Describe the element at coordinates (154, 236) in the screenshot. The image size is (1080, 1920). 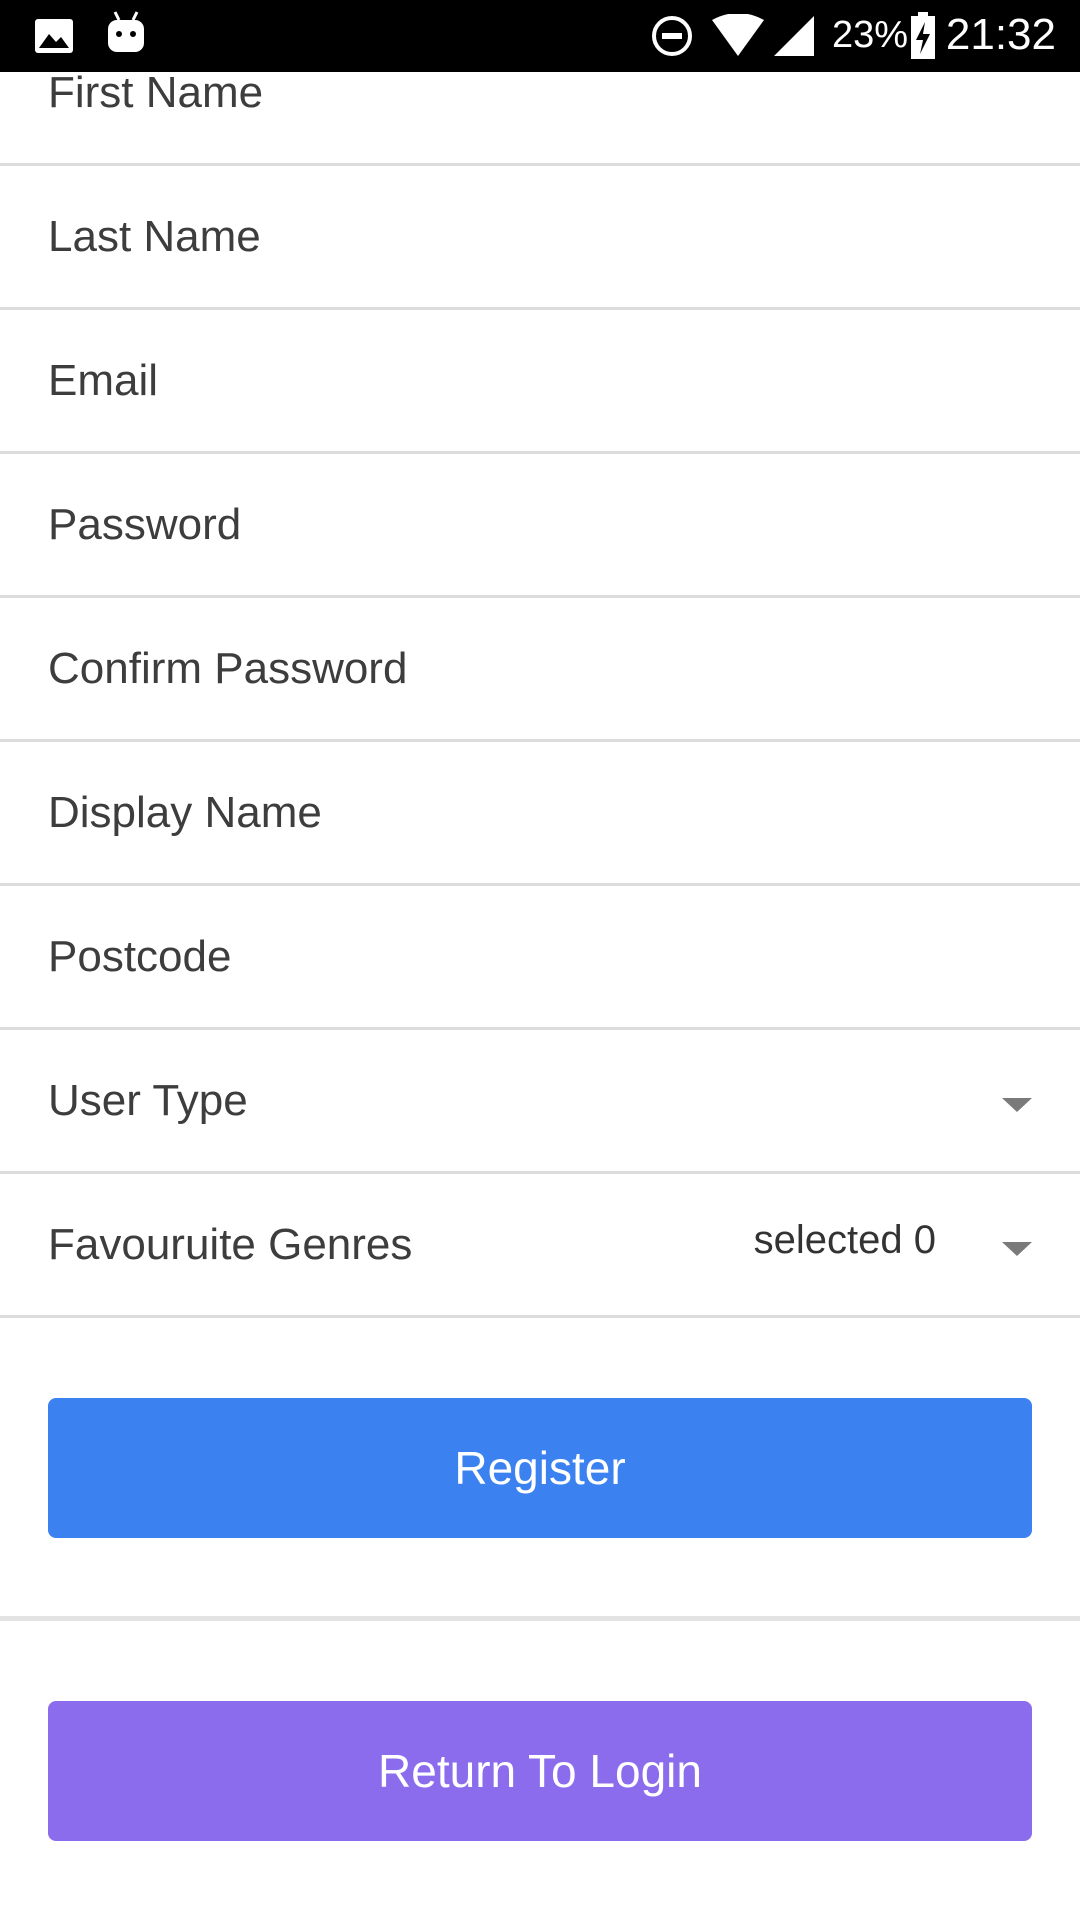
I see `last-name-label: Last Name` at that location.